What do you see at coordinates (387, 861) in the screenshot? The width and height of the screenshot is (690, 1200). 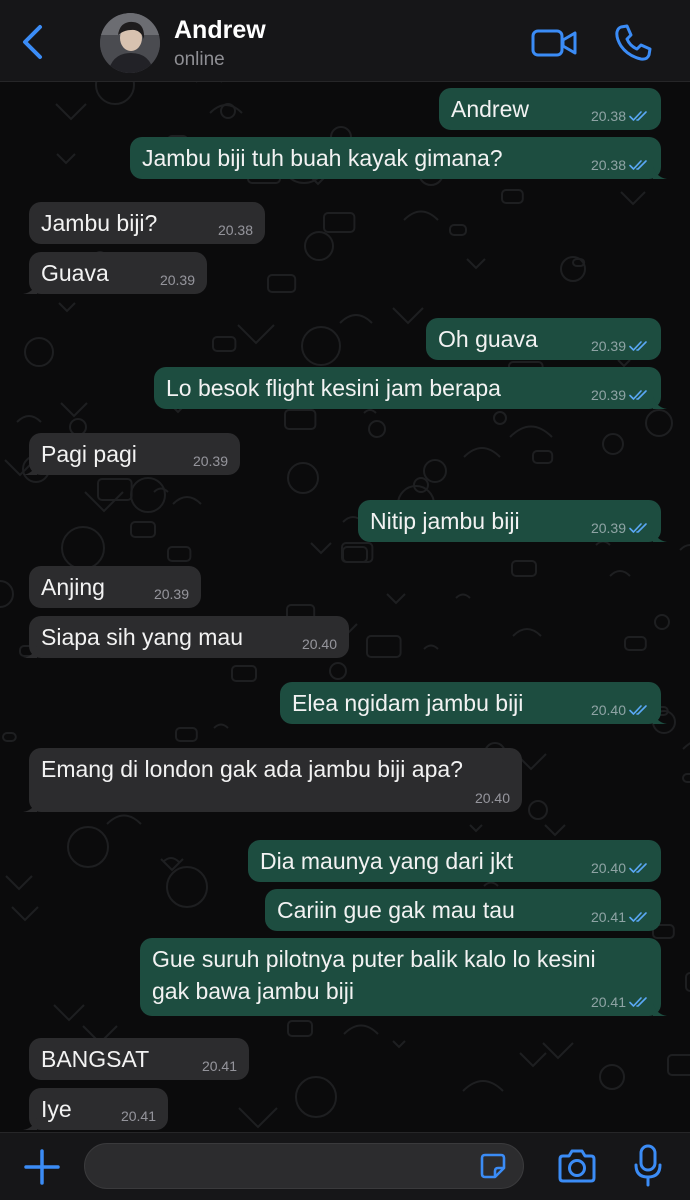 I see `message-text: Dia maunya yang dari jkt` at bounding box center [387, 861].